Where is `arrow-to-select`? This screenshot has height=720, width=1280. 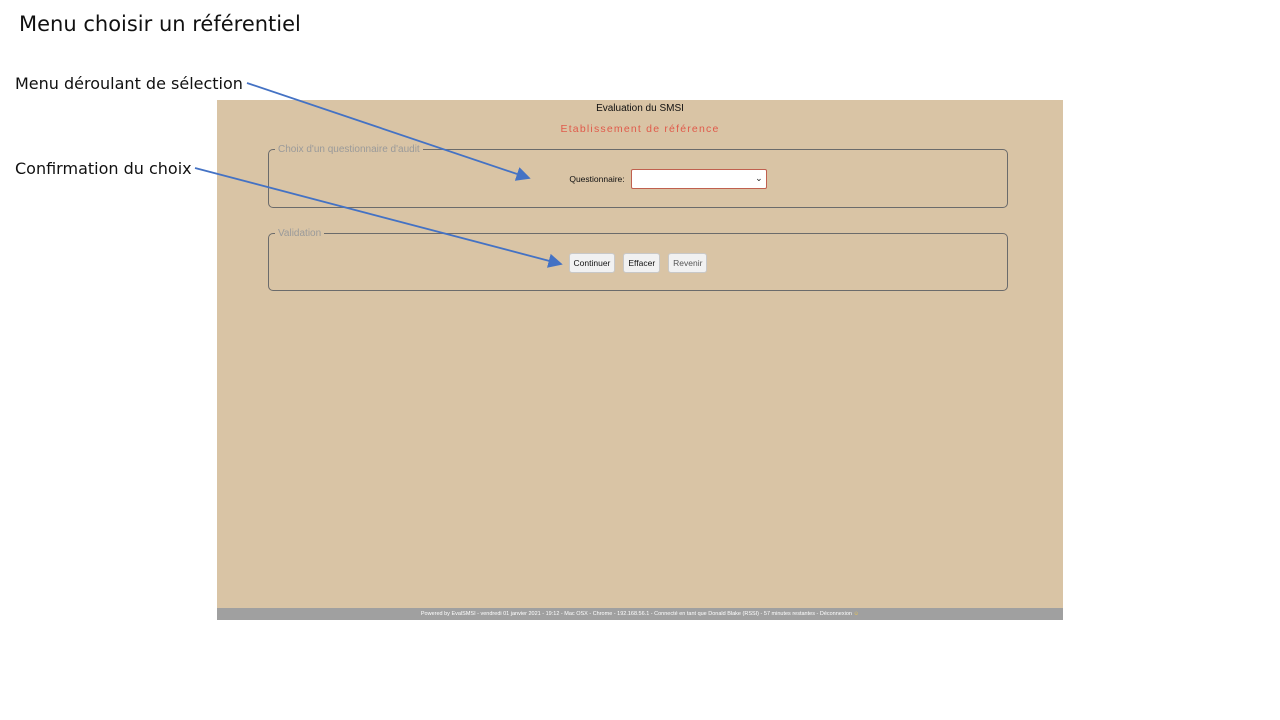 arrow-to-select is located at coordinates (388, 131).